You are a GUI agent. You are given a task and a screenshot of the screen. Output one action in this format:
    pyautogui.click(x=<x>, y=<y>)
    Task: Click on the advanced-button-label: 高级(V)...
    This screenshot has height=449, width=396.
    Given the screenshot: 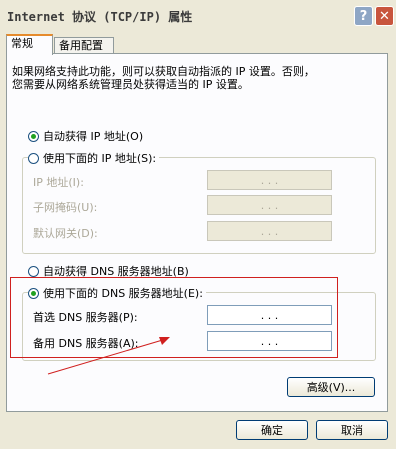 What is the action you would take?
    pyautogui.click(x=331, y=387)
    